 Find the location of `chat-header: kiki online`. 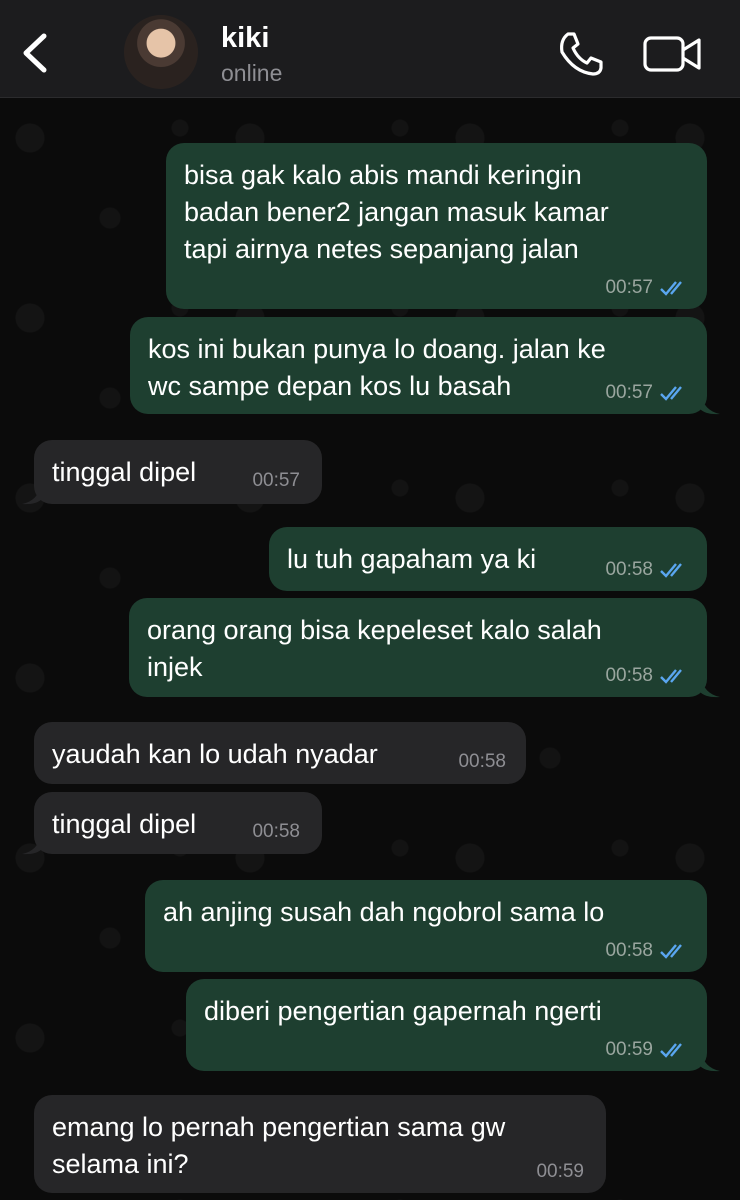

chat-header: kiki online is located at coordinates (370, 49).